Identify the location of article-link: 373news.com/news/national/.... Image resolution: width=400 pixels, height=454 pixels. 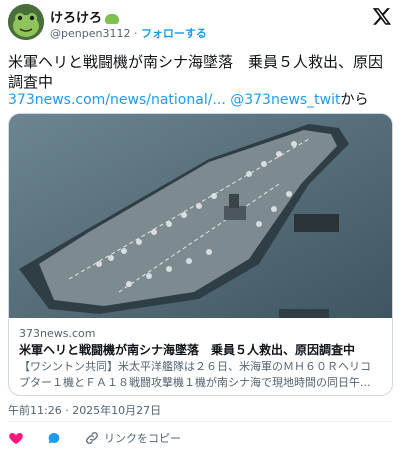
(117, 100).